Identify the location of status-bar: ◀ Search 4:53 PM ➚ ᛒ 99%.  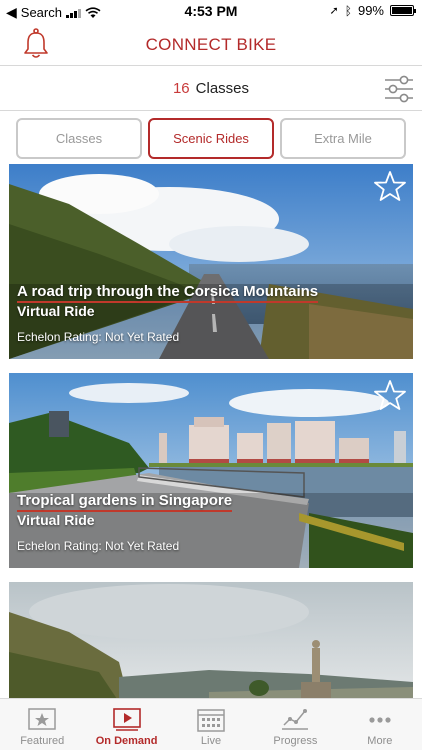
(211, 11).